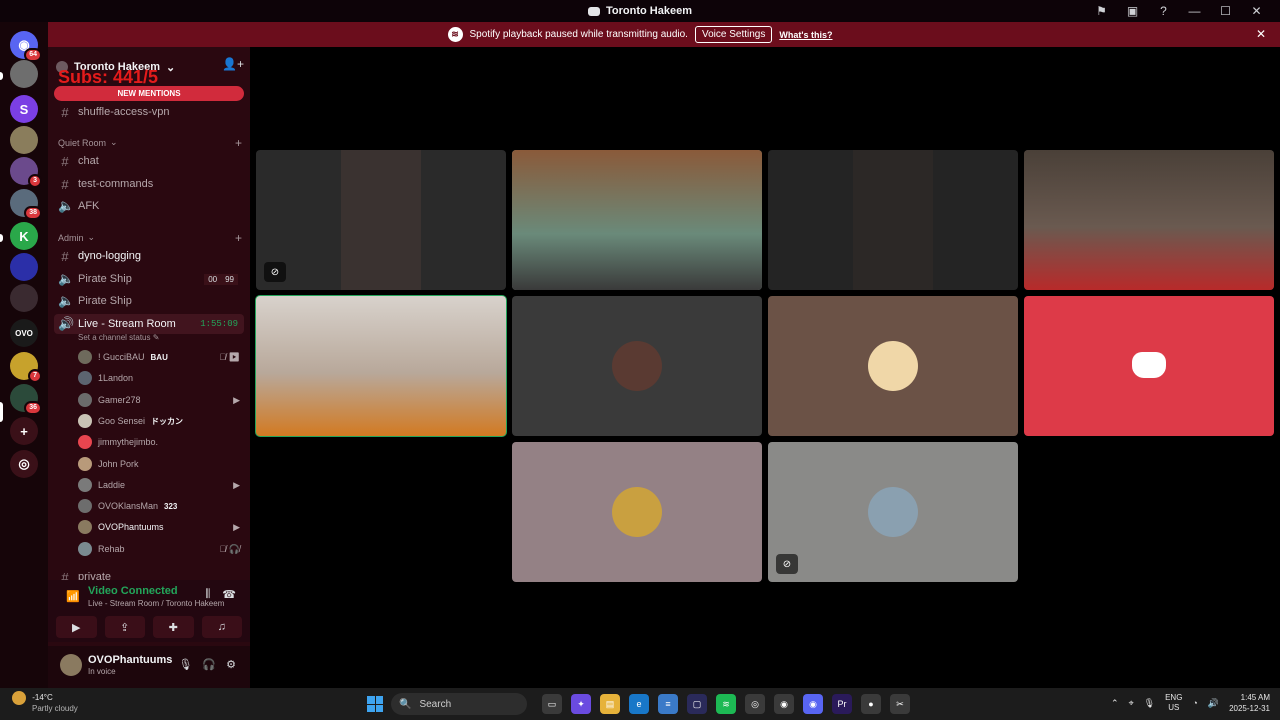 The width and height of the screenshot is (1280, 720). I want to click on tile-user-10: ⊘, so click(893, 512).